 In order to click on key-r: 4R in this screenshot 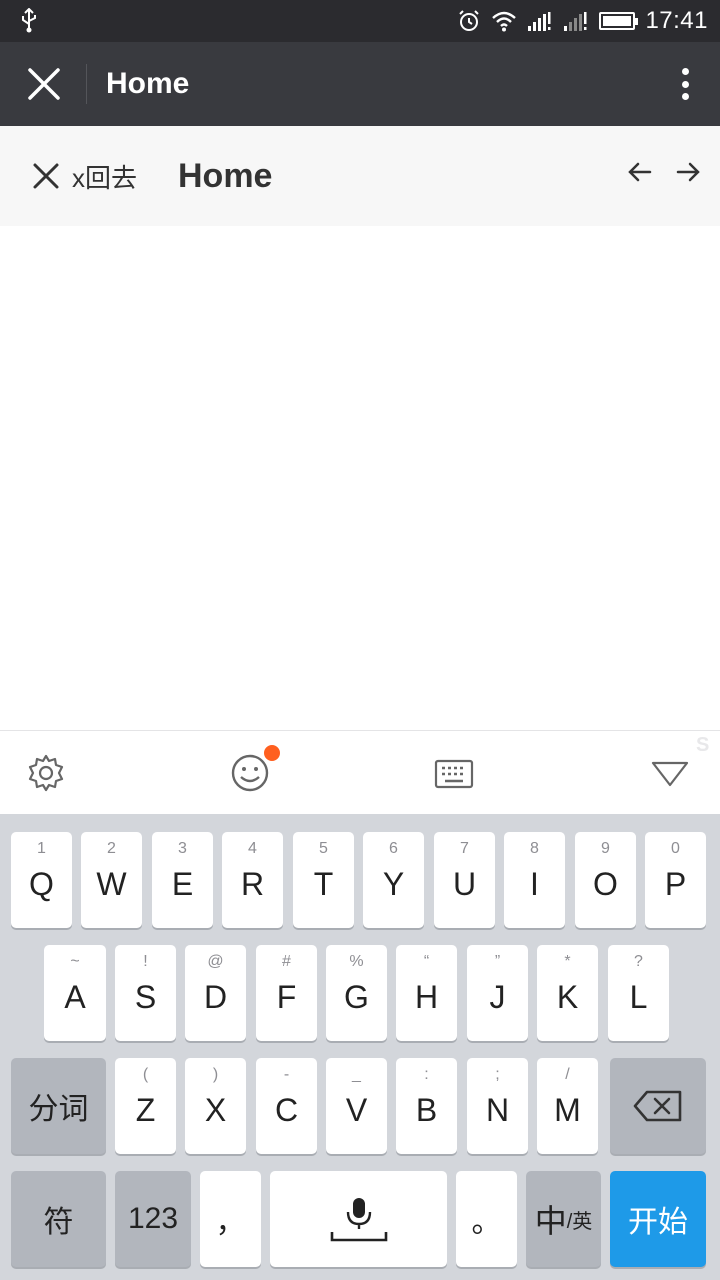, I will do `click(252, 880)`.